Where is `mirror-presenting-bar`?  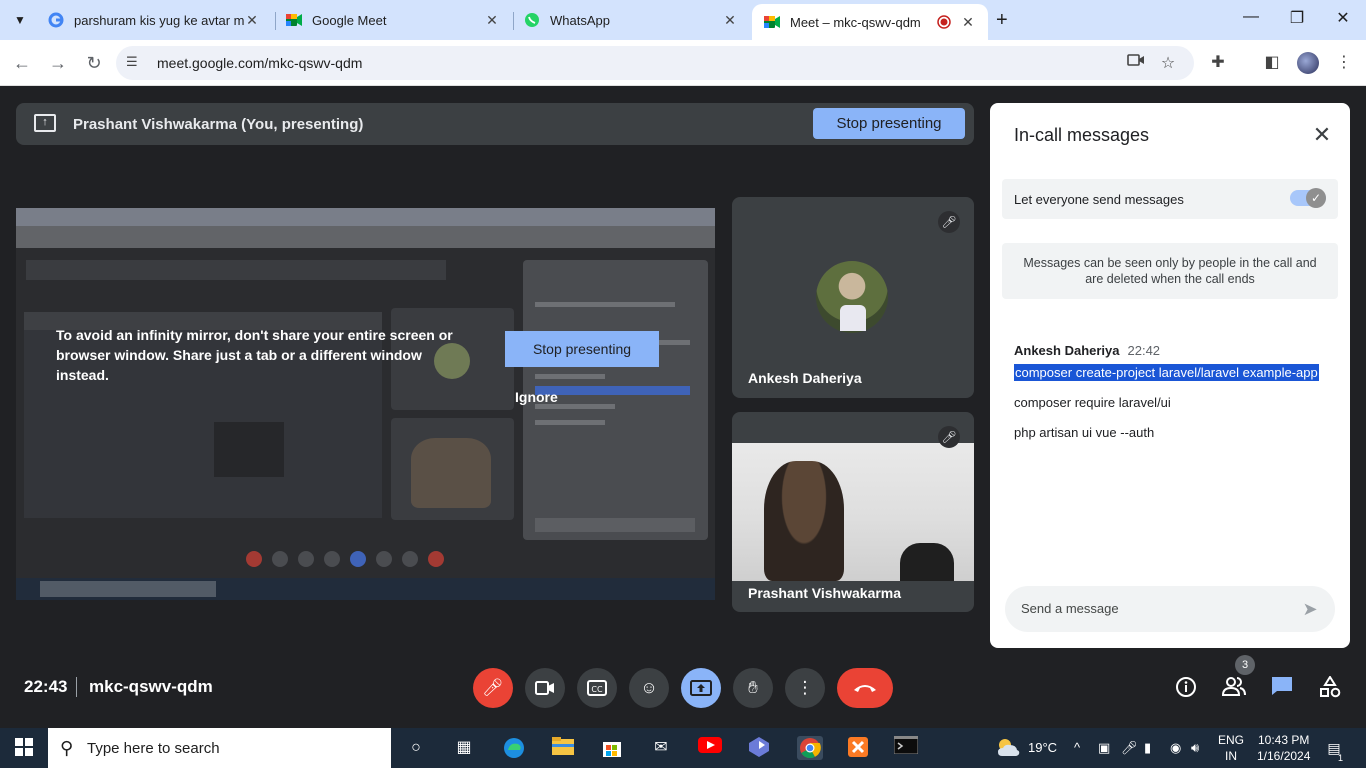 mirror-presenting-bar is located at coordinates (236, 270).